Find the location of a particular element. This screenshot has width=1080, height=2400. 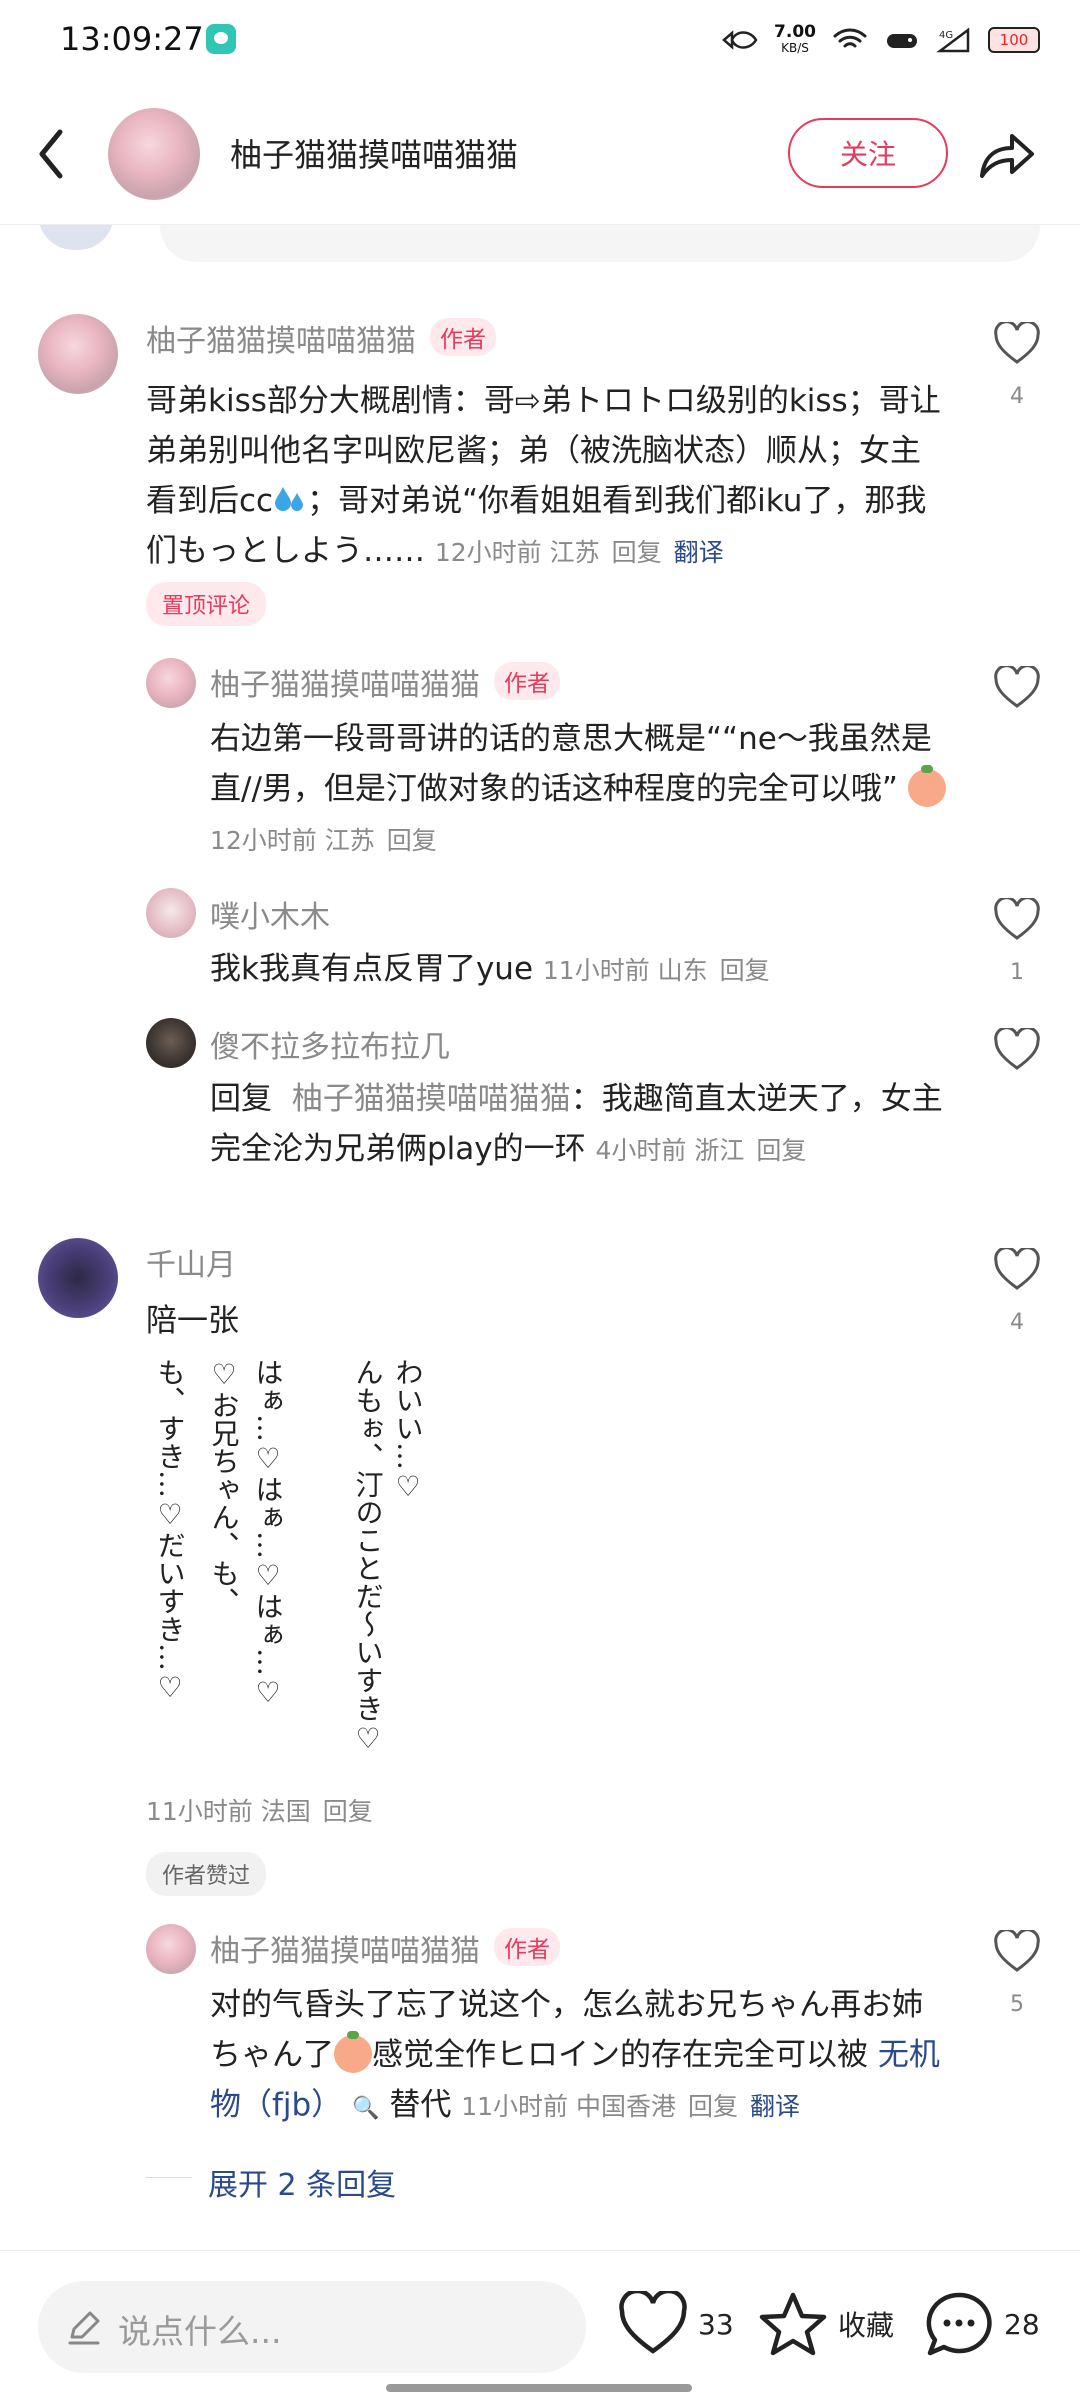

reply-username: 噗小木木 is located at coordinates (270, 914).